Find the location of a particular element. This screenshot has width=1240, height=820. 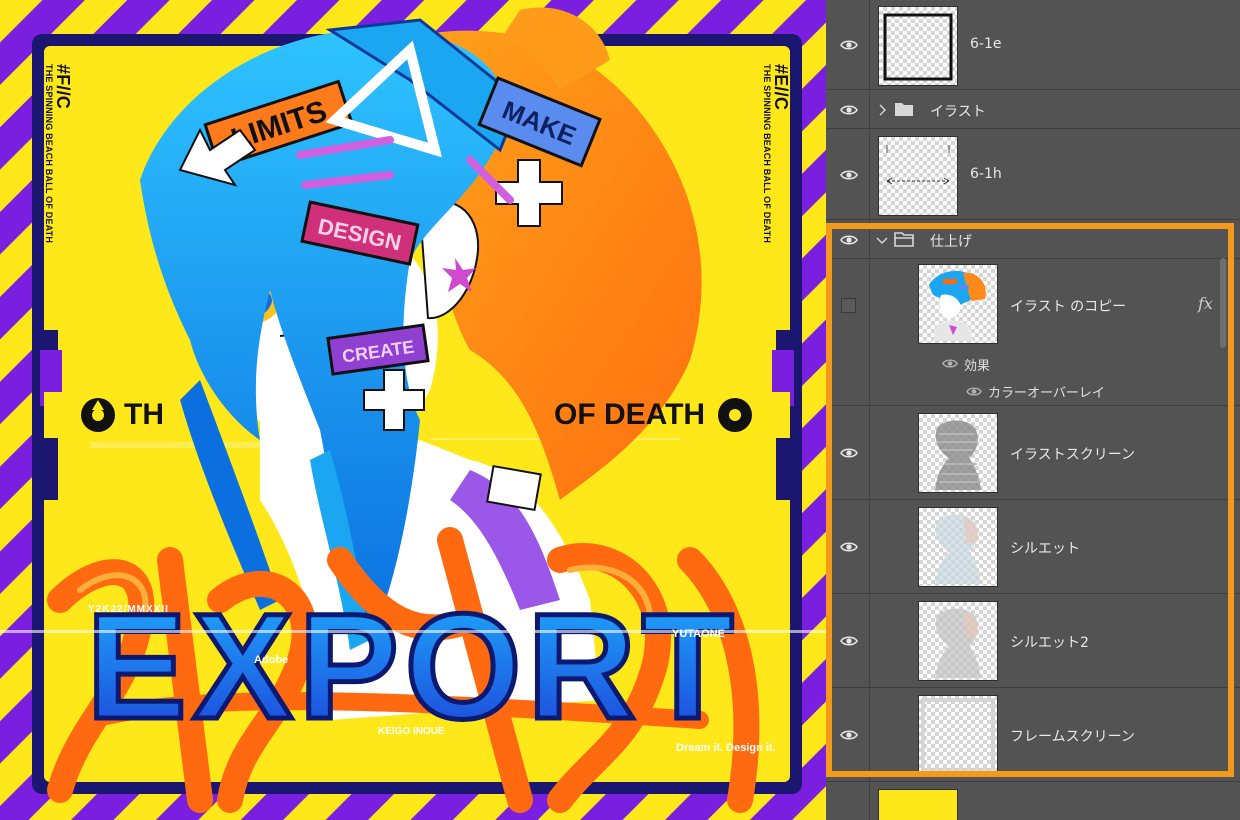

layer-row-illust-copy: イラスト のコピー fx 効果 カラーオーバーレイ is located at coordinates (1033, 332).